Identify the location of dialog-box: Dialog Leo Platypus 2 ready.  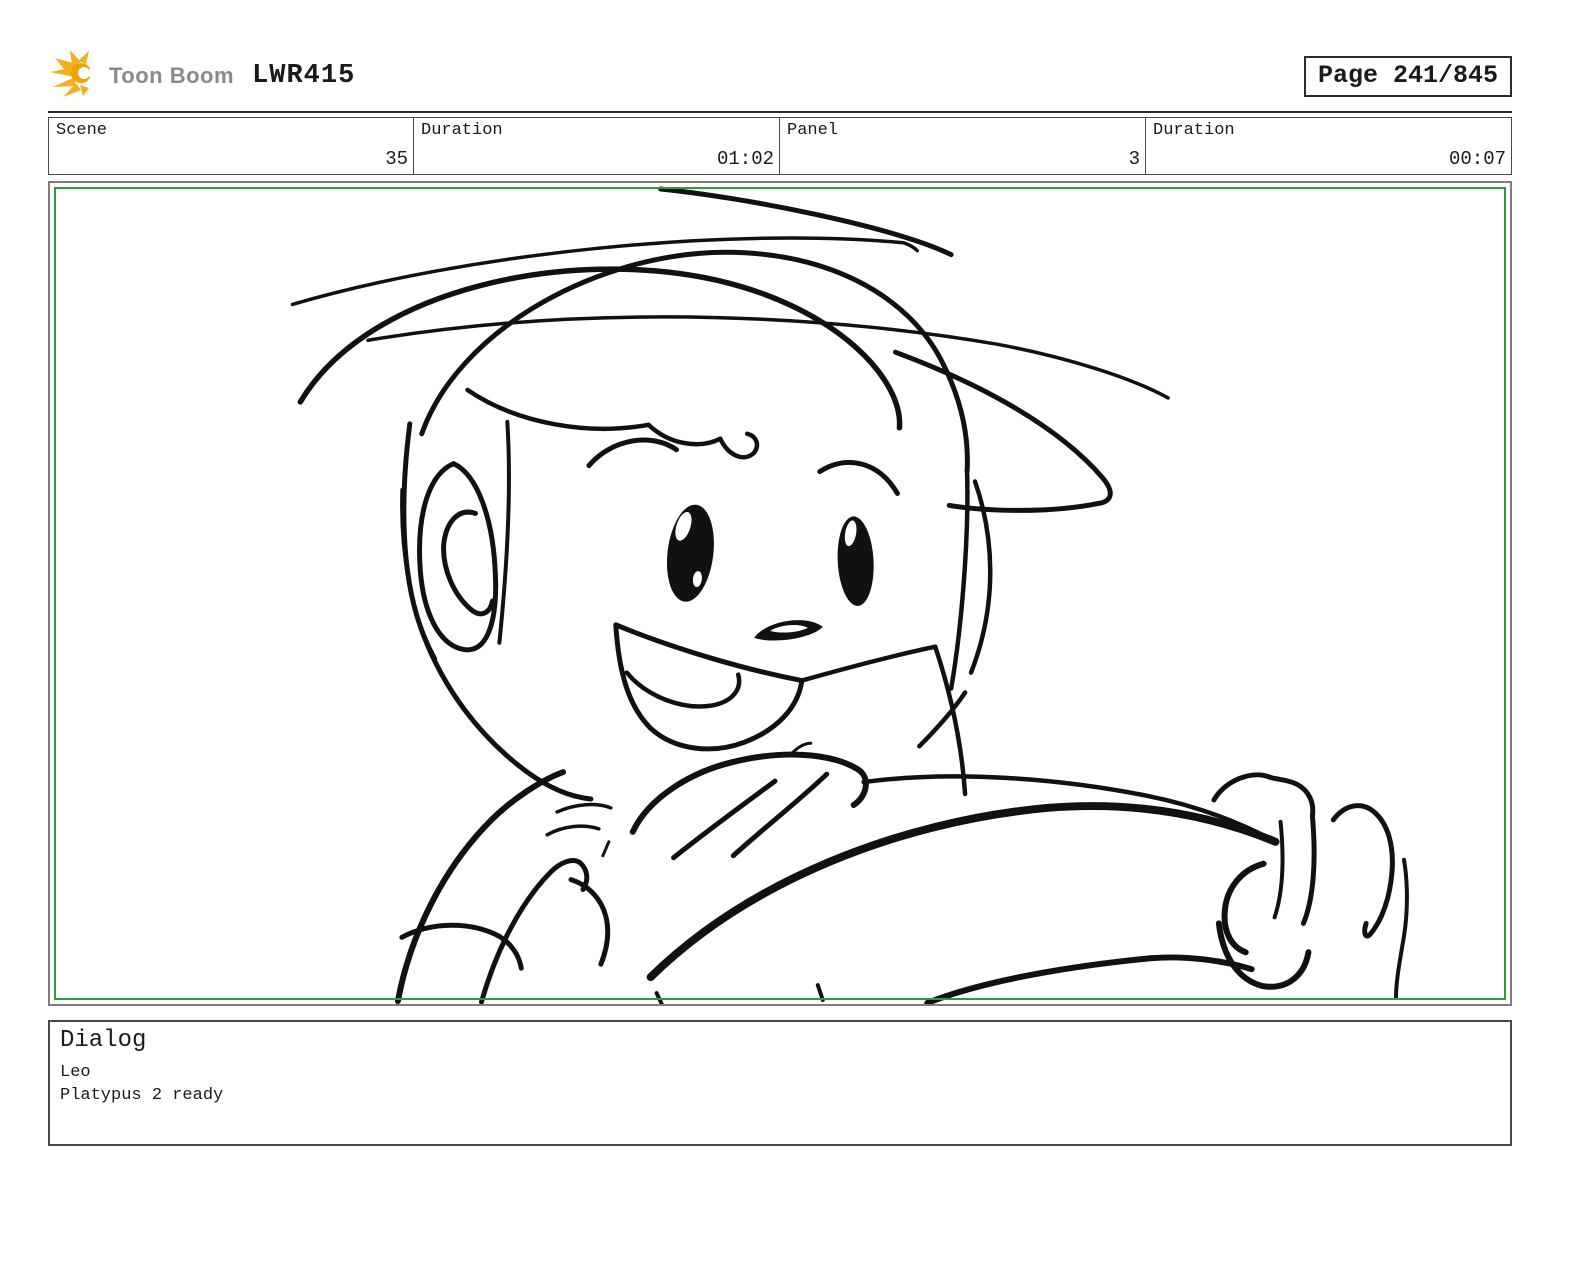
(780, 1083).